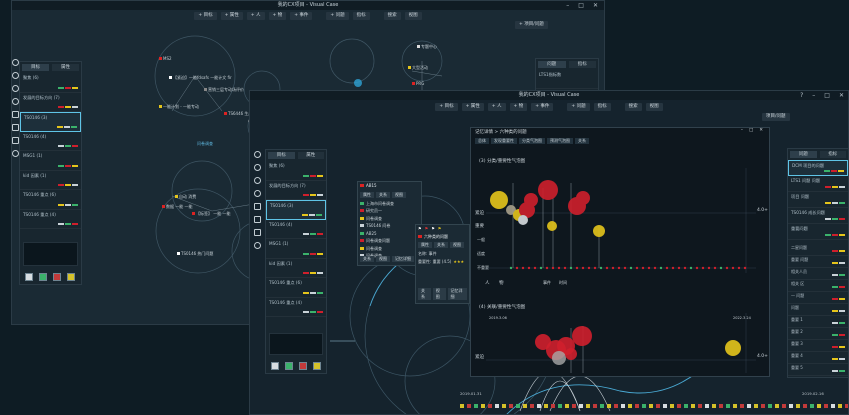  I want to click on popup-b-tab: 属性, so click(425, 245).